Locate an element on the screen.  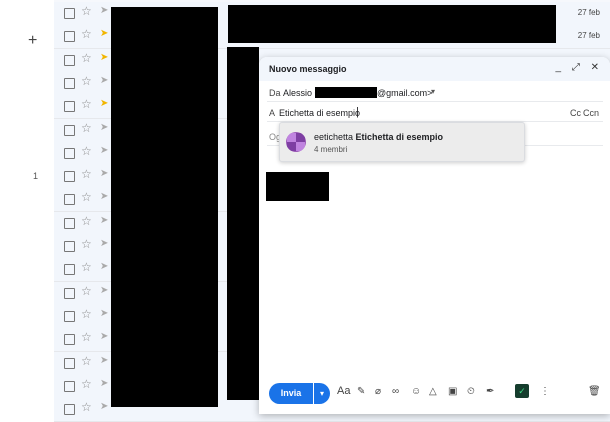
attach-icon: ⌀ is located at coordinates (378, 392).